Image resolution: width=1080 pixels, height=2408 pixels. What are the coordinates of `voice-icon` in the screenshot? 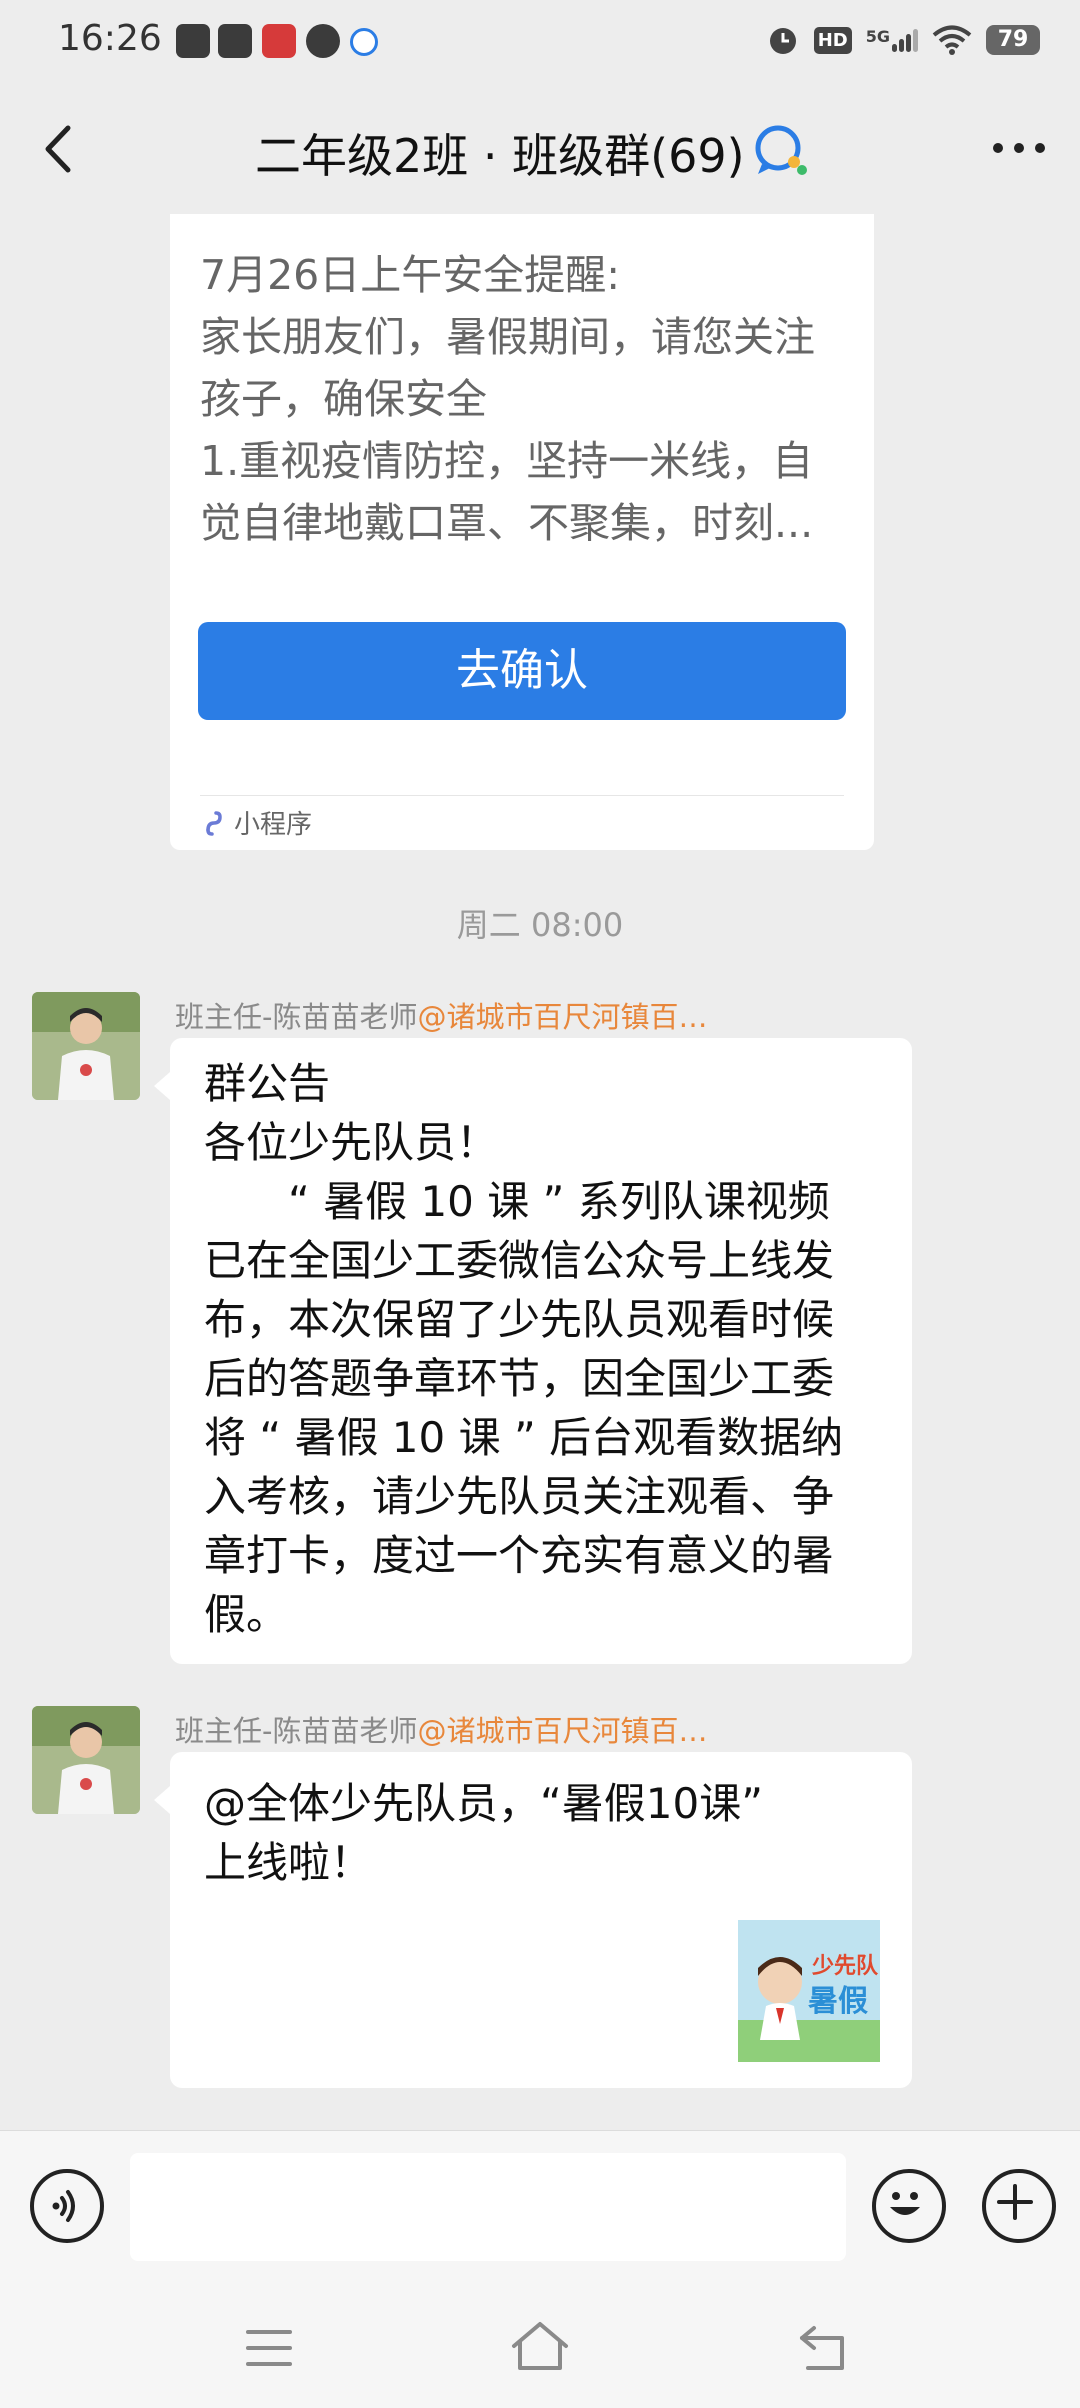 It's located at (67, 2206).